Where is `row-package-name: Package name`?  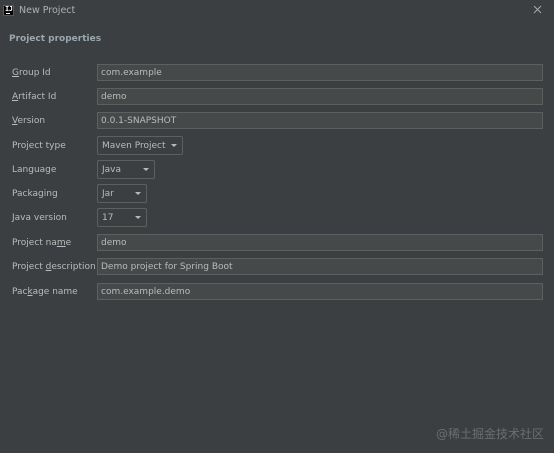 row-package-name: Package name is located at coordinates (277, 293).